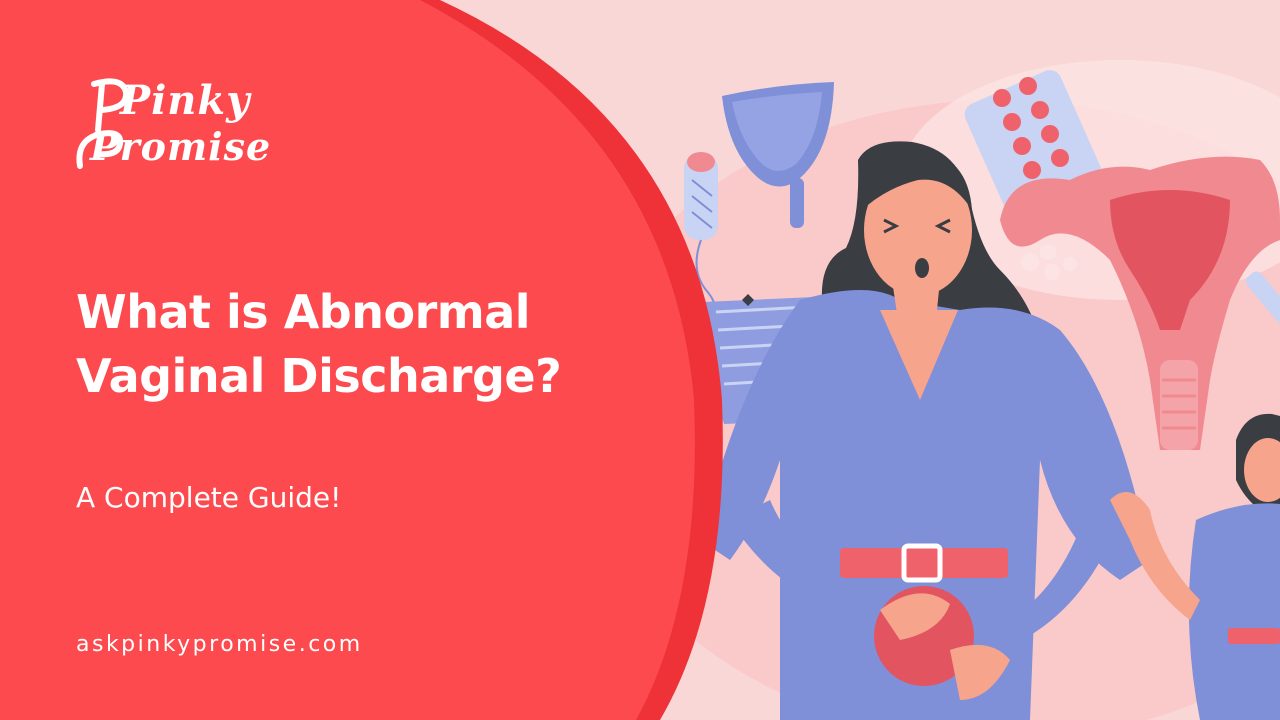 Image resolution: width=1280 pixels, height=720 pixels. I want to click on pinky-promise-logo: Pinky Promise, so click(173, 123).